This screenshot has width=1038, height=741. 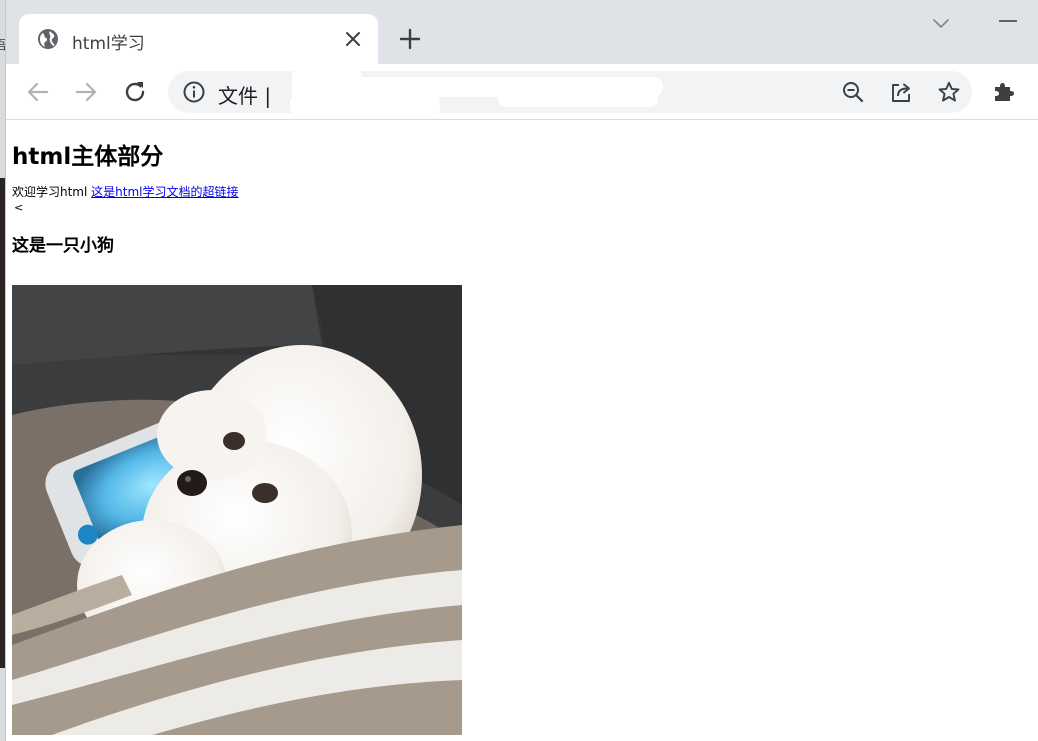 What do you see at coordinates (1008, 21) in the screenshot?
I see `minimize-icon` at bounding box center [1008, 21].